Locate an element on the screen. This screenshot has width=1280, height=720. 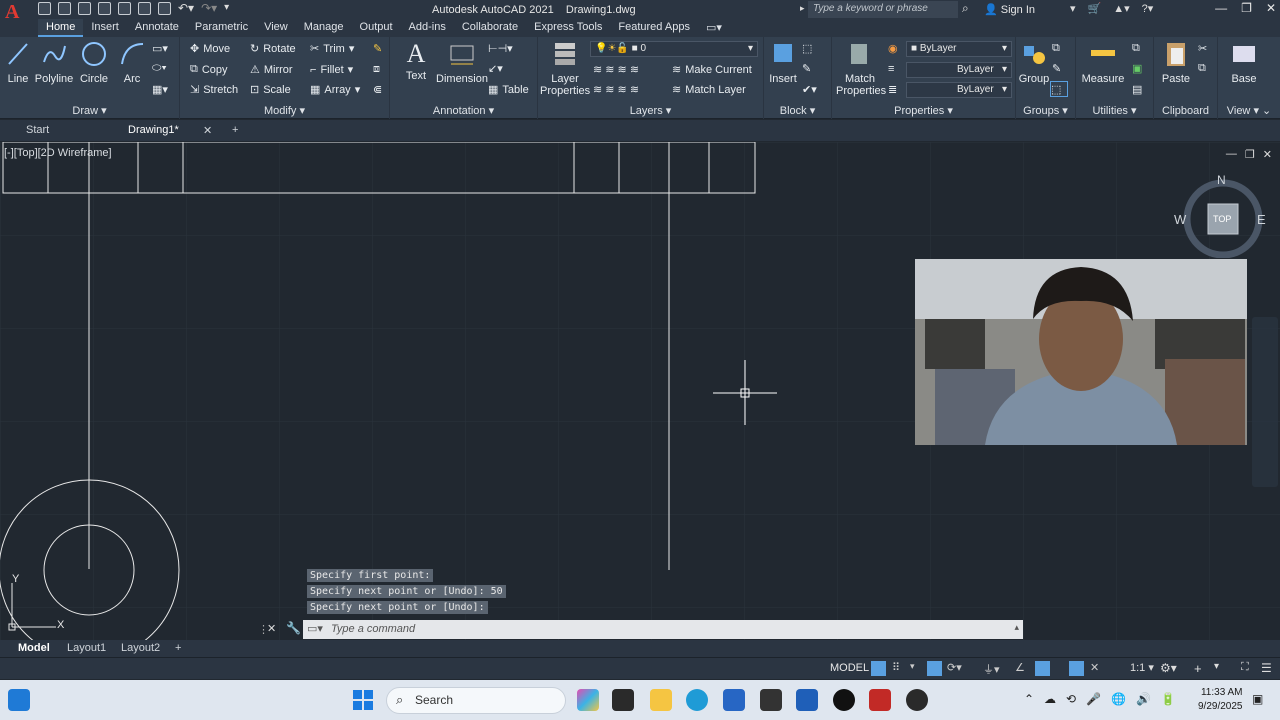
tab-drawing1: Drawing1* is located at coordinates (153, 130).